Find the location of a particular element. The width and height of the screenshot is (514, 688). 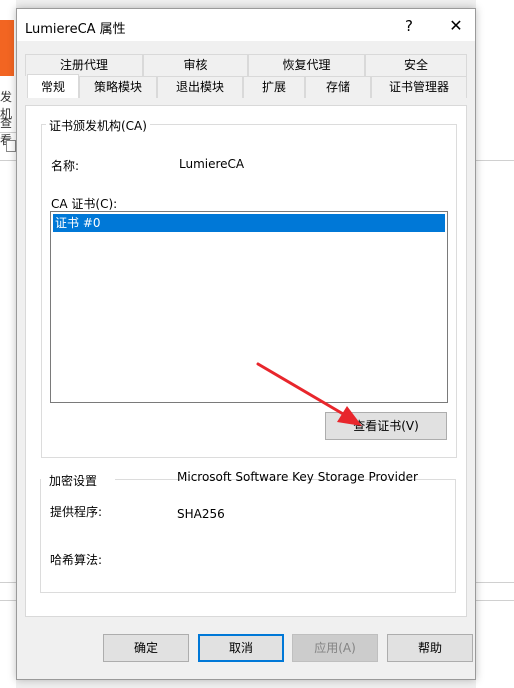

ca-name-label: 名称: is located at coordinates (65, 166).